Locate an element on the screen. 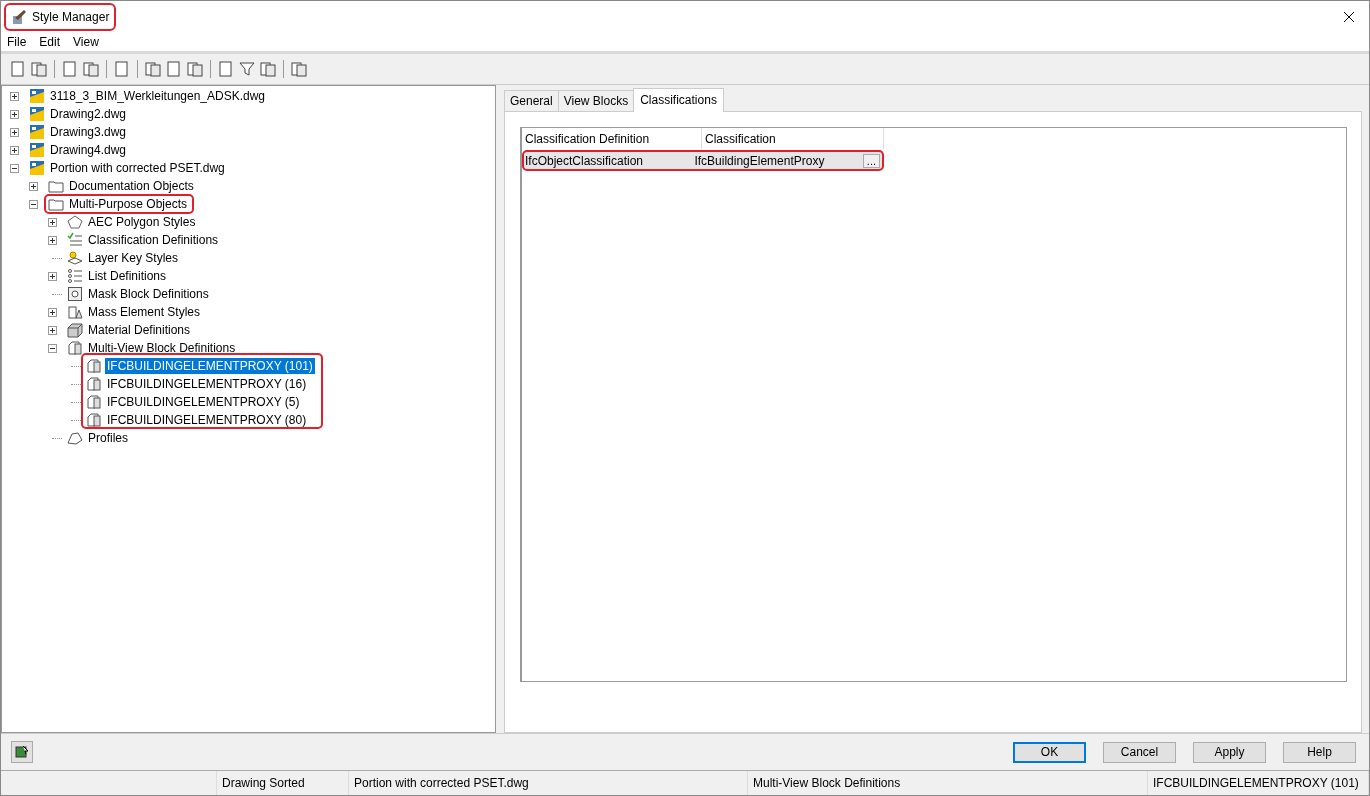  tree-item: AEC Polygon Styles is located at coordinates (142, 222).